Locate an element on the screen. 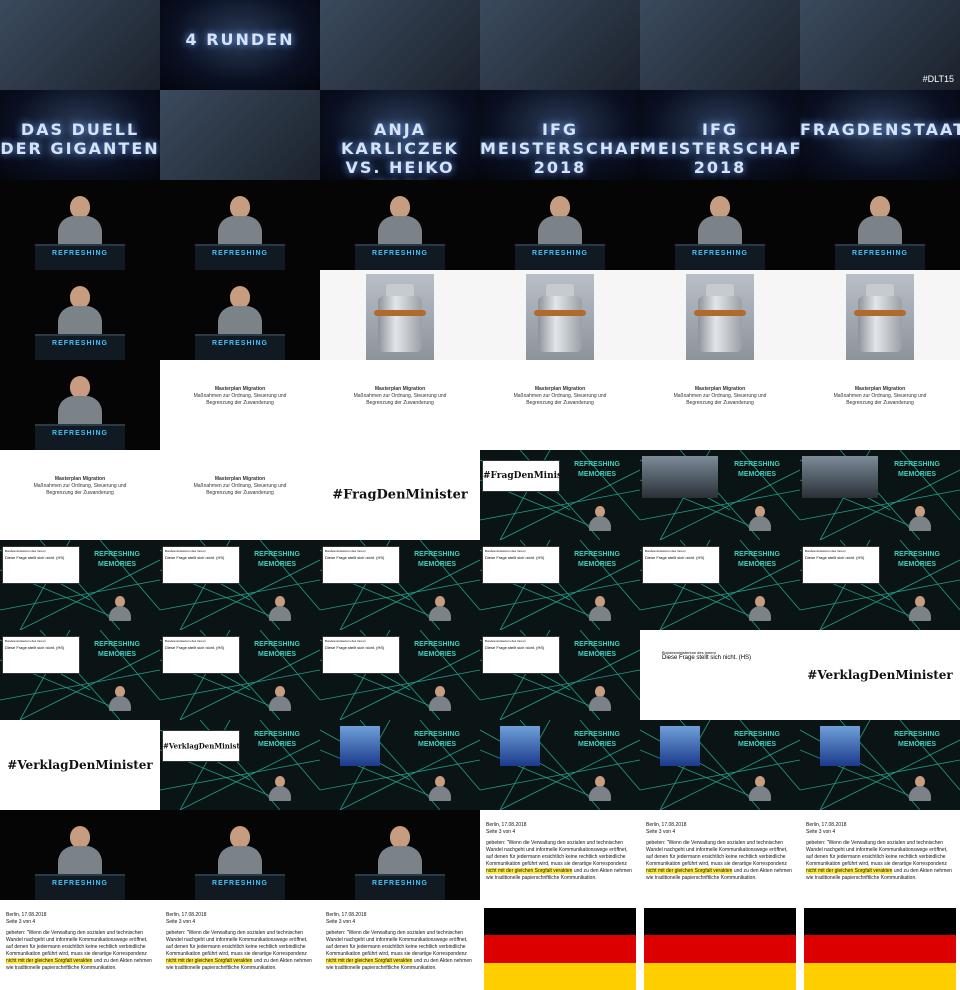  title-card-text: IFG MEISTERSCHAFTEN 2018 is located at coordinates (560, 148).